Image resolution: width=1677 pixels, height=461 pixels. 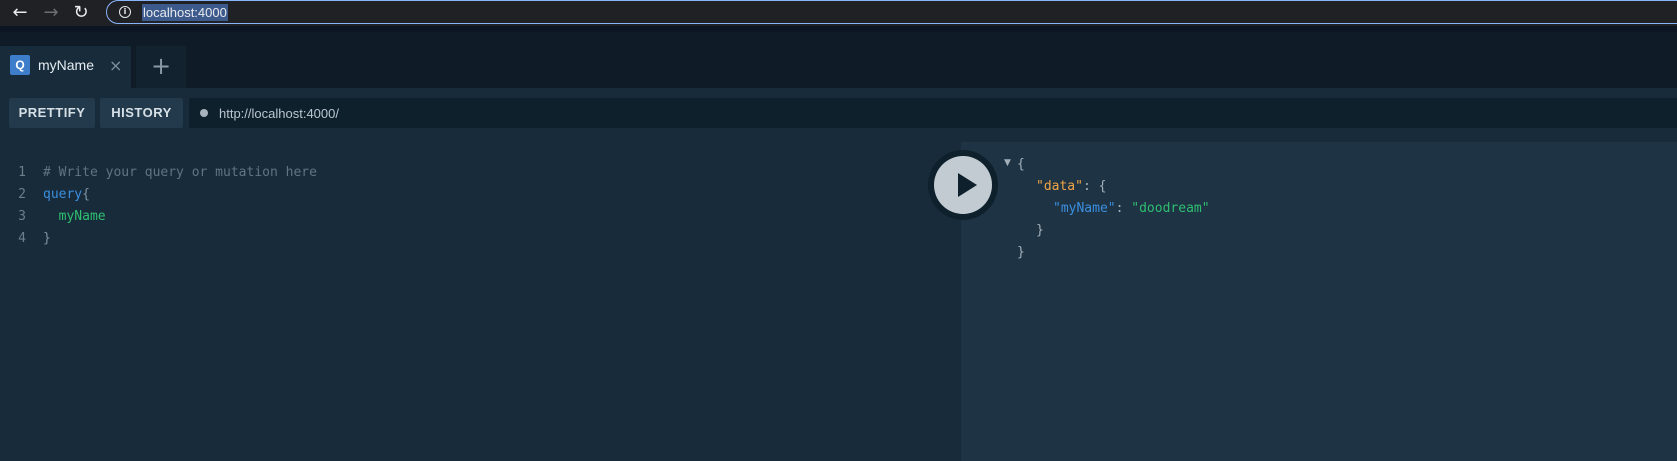 I want to click on result-field-line: "myName": "doodream", so click(x=1131, y=209).